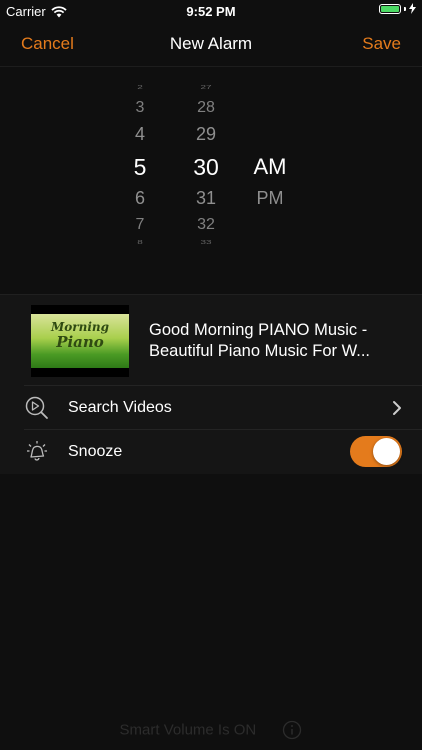 Image resolution: width=422 pixels, height=750 pixels. I want to click on search-videos-label: Search Videos, so click(120, 407).